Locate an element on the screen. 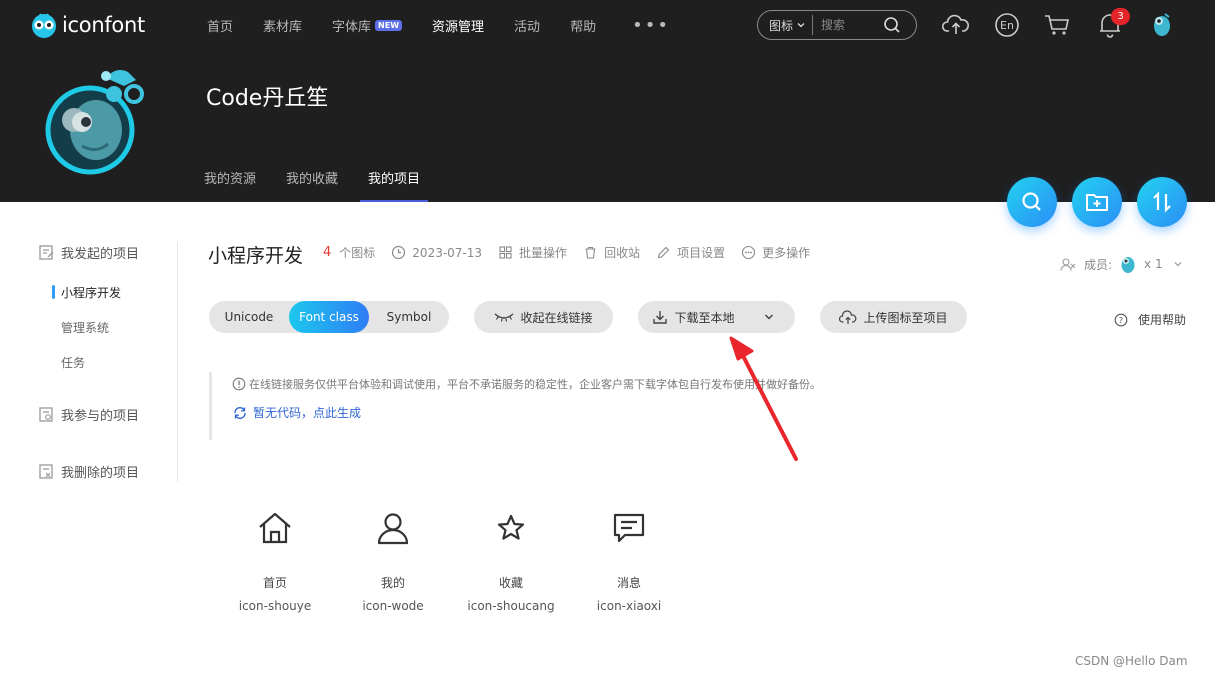 Image resolution: width=1215 pixels, height=677 pixels. project-sidebar: 我发起的项目 小程序开发 管理系统 任务 我参与的项目 我删除的项目 is located at coordinates (108, 362).